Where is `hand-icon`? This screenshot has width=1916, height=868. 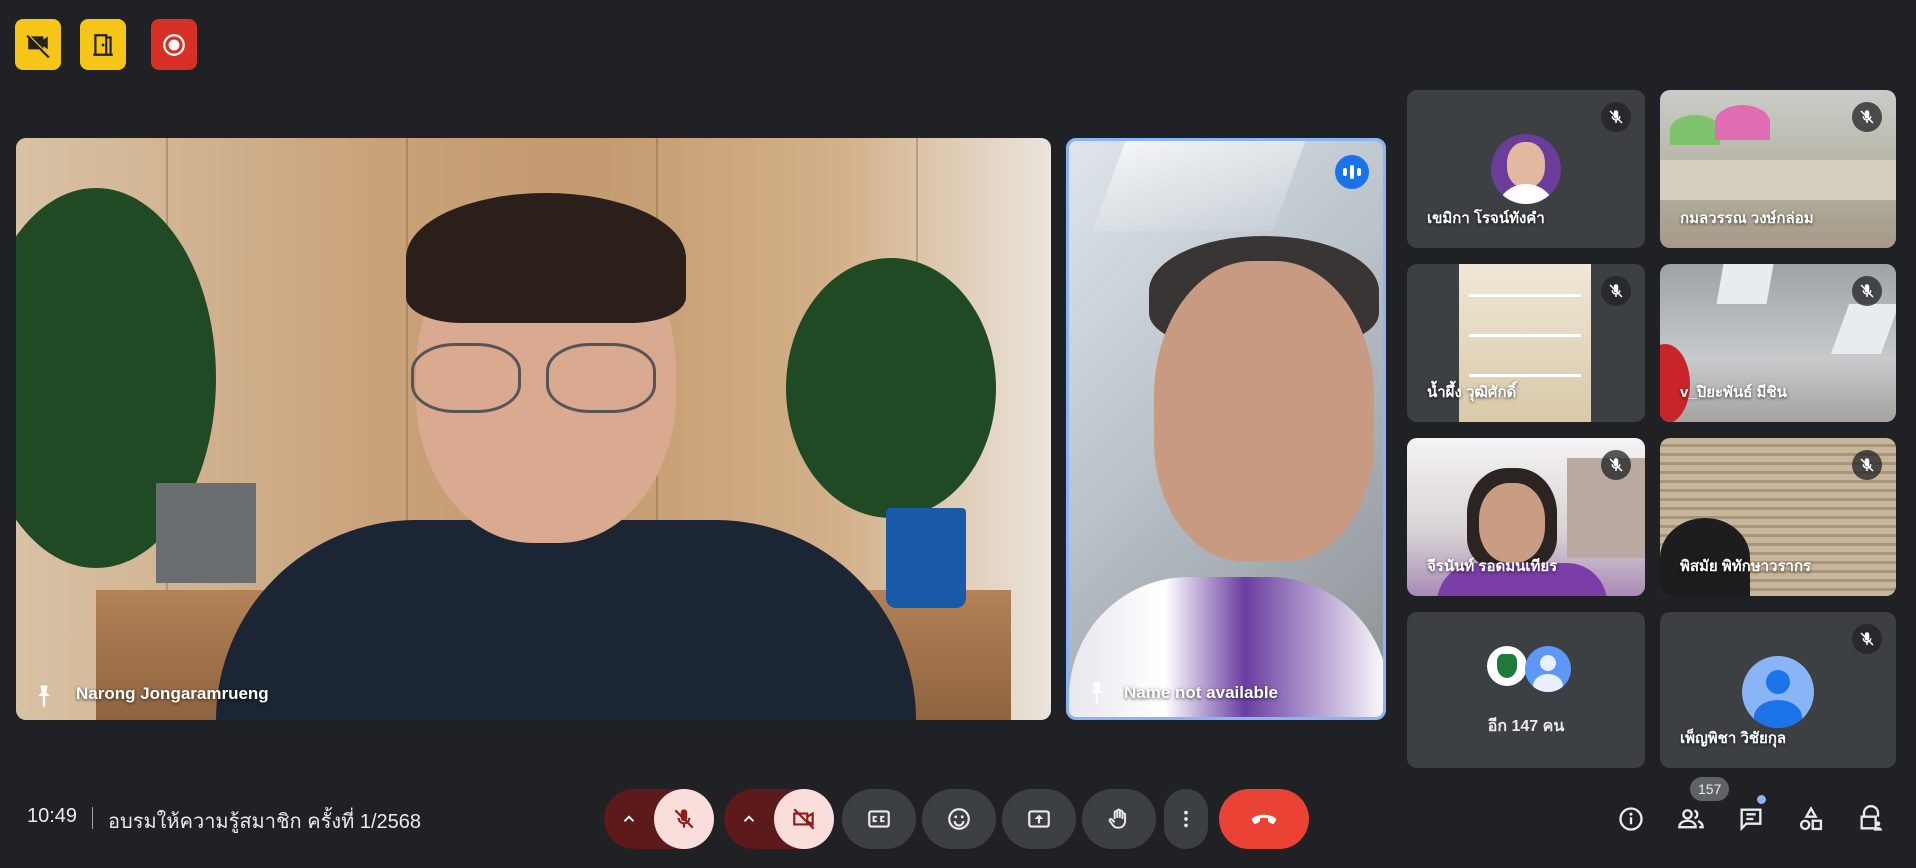
hand-icon is located at coordinates (1117, 818).